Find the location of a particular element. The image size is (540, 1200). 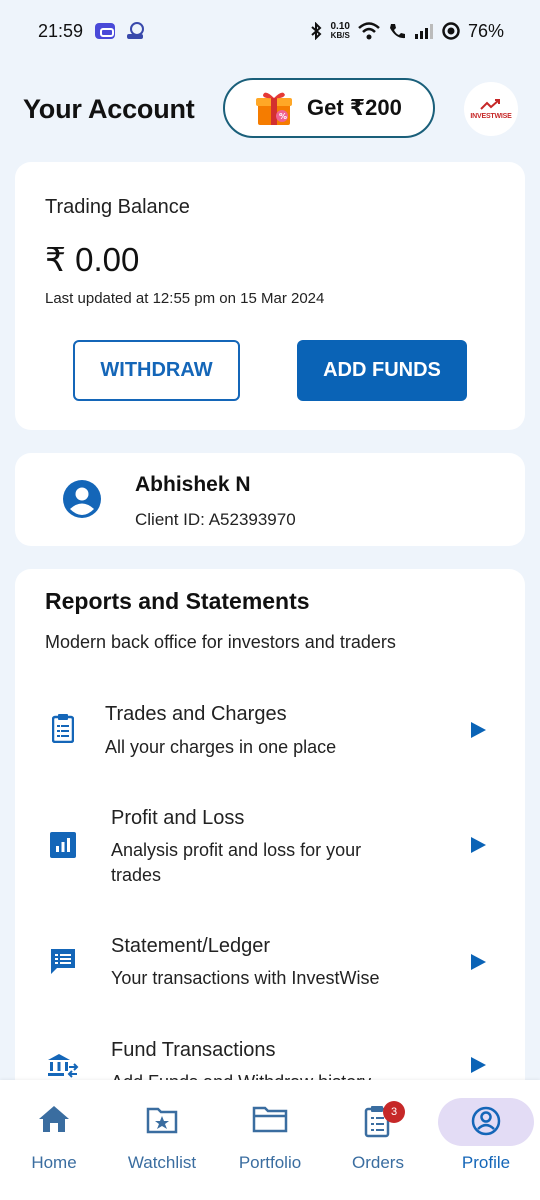

profile-name: Abhishek N is located at coordinates (193, 484).